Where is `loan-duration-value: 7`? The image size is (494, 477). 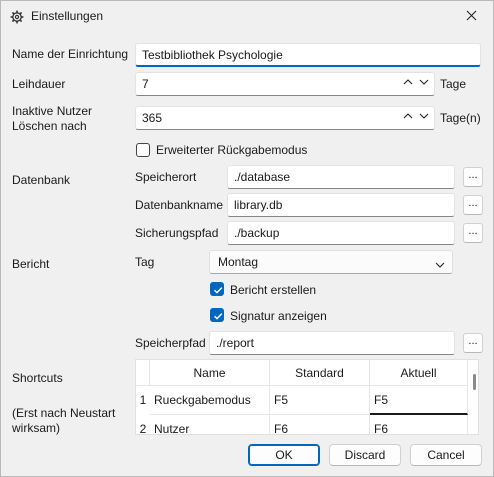
loan-duration-value: 7 is located at coordinates (145, 84).